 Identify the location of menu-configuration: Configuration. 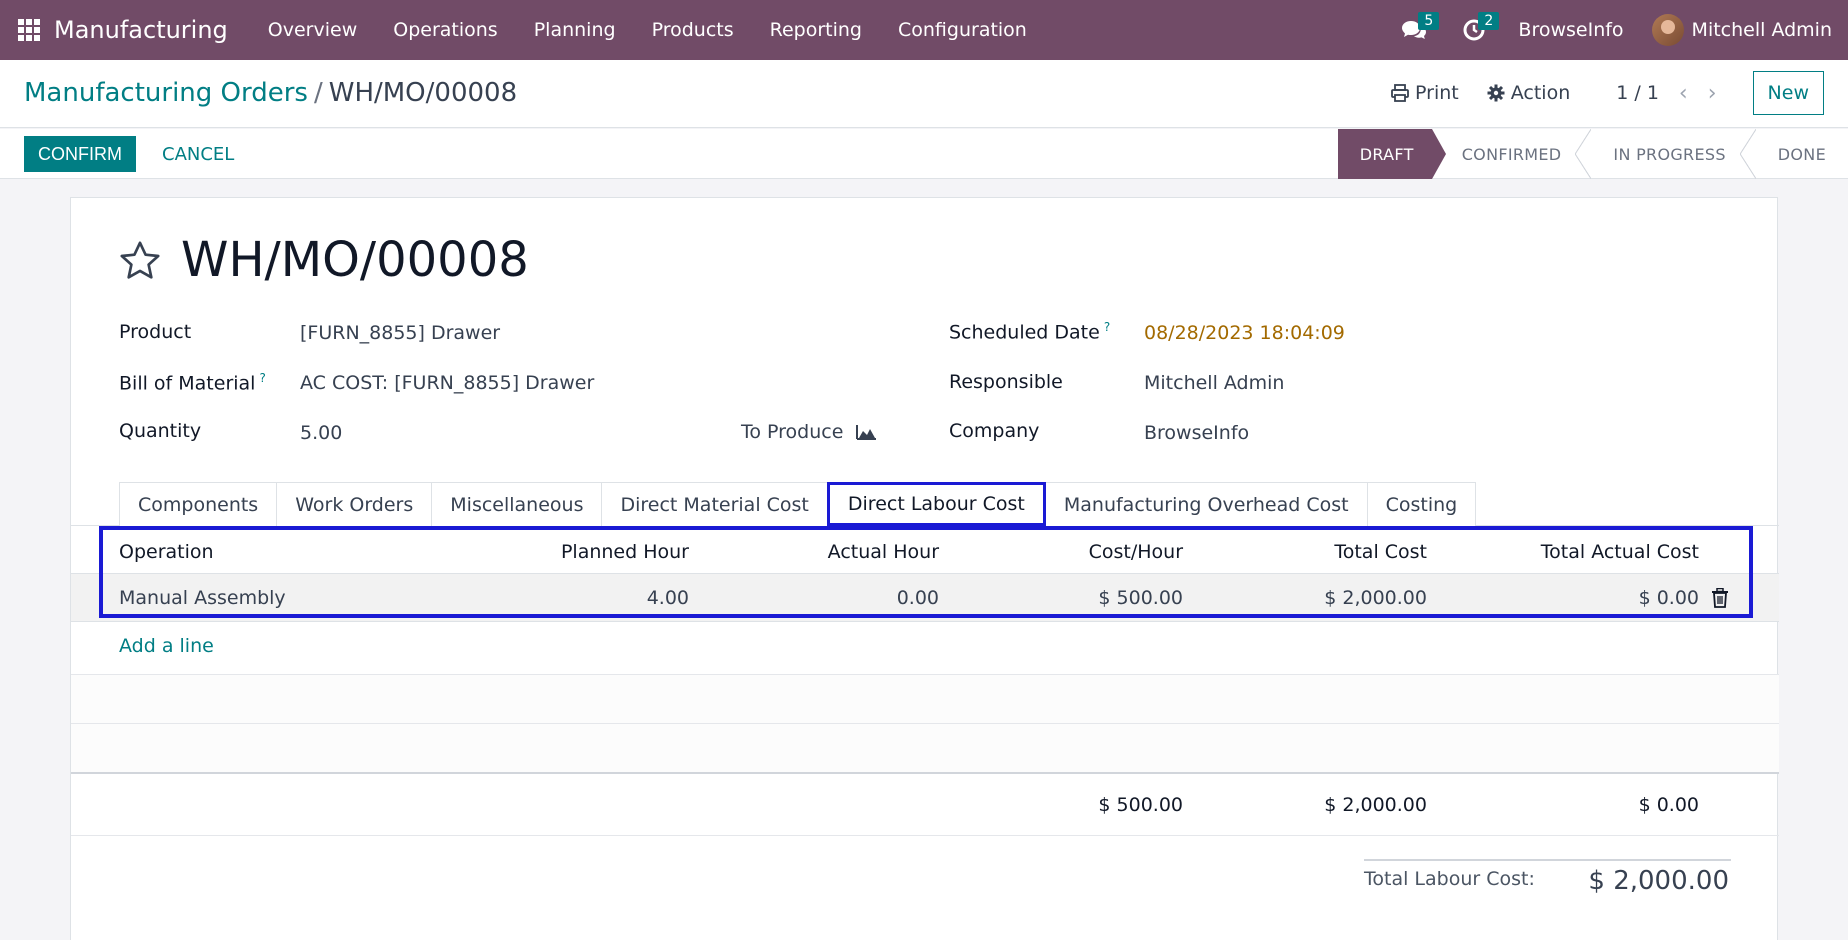
(962, 30).